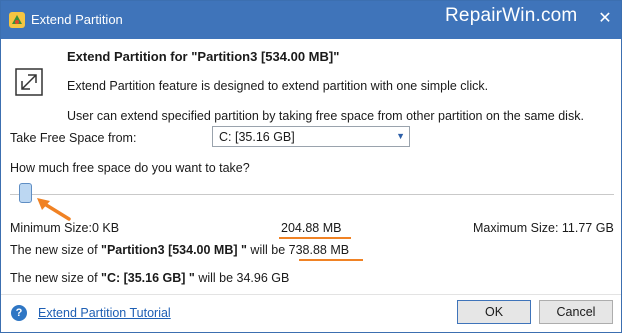 This screenshot has height=333, width=622. Describe the element at coordinates (315, 238) in the screenshot. I see `selected-size-underline` at that location.